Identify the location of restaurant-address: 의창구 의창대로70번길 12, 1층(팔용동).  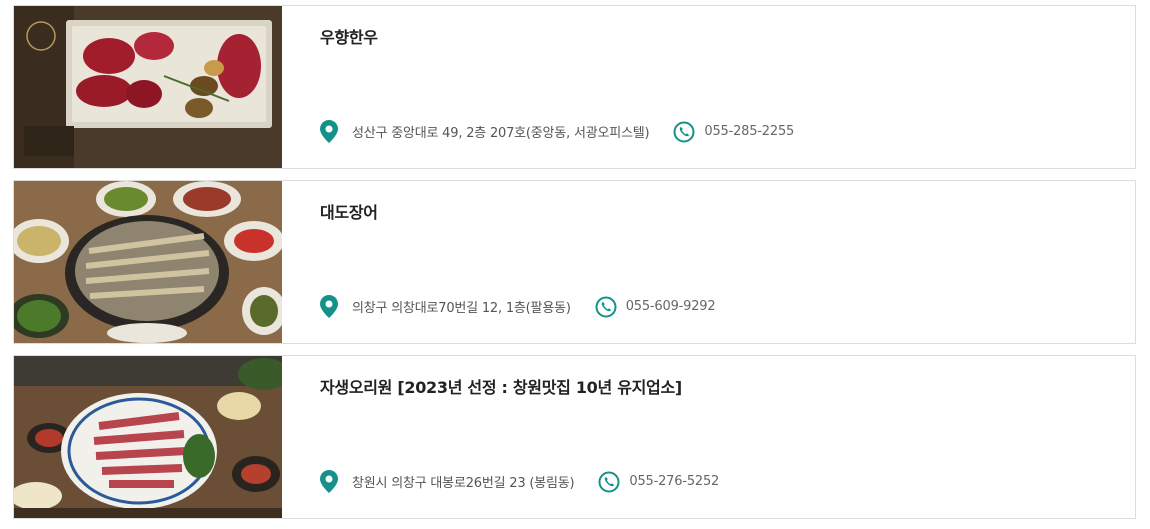
(461, 308).